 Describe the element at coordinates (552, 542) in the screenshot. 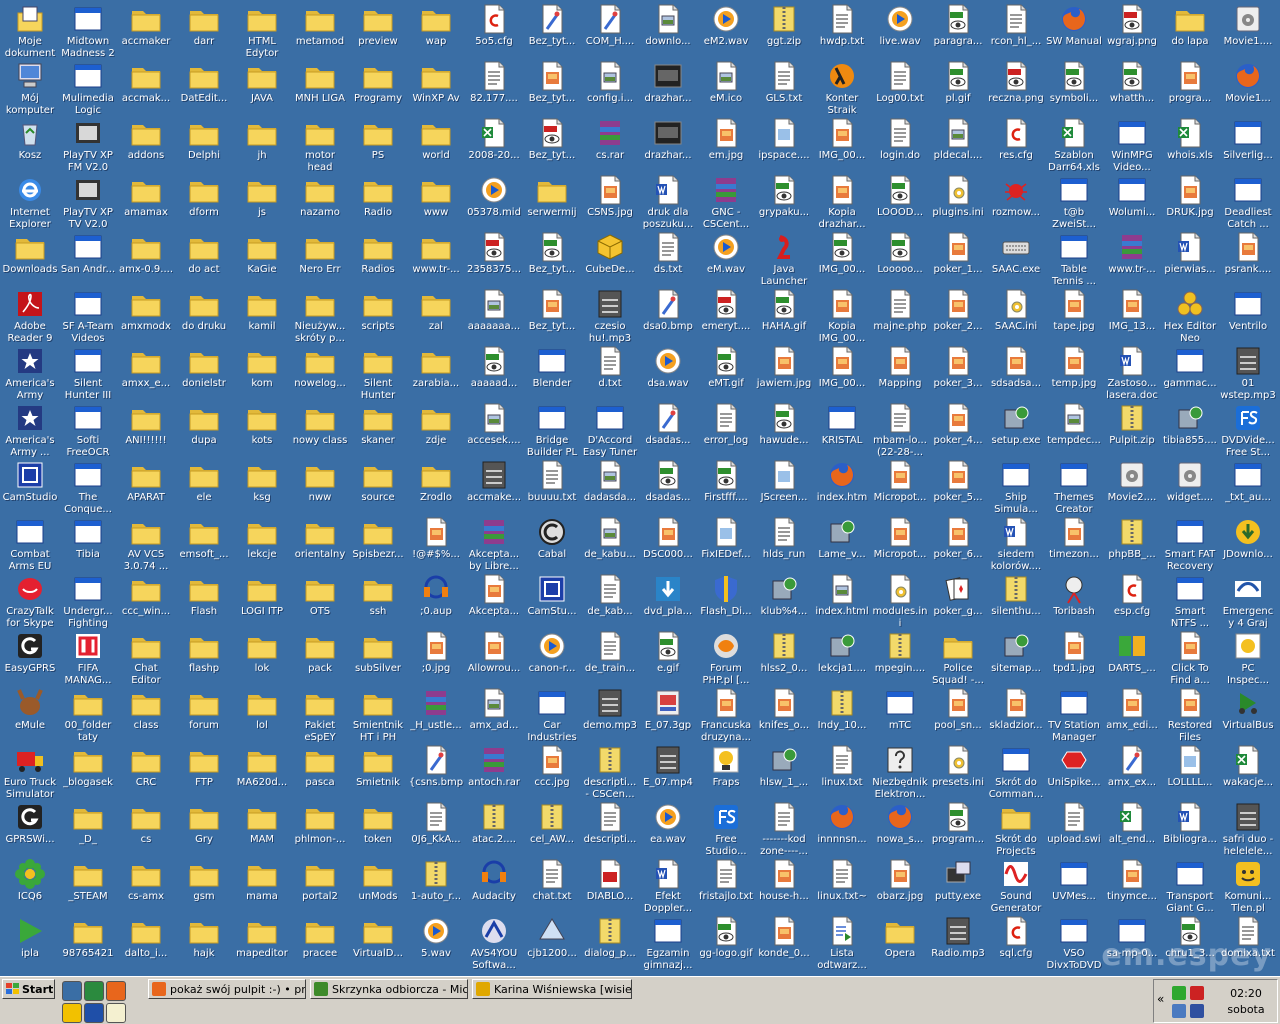

I see `desktop-icon: Cabal` at that location.